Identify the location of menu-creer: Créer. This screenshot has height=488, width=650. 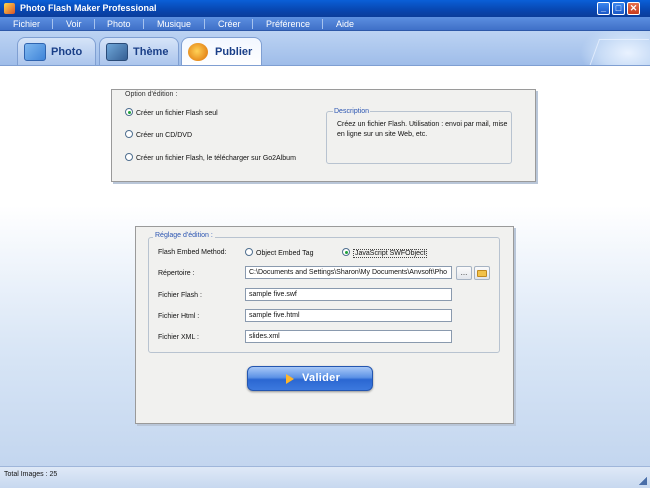
(229, 24).